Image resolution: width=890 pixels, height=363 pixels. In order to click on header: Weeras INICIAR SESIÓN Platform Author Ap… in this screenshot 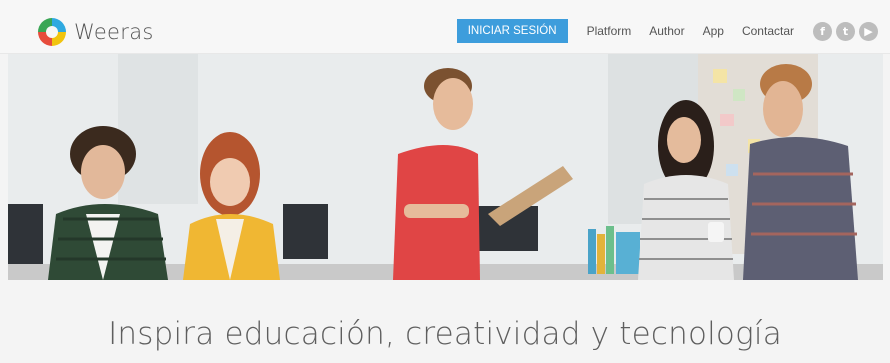, I will do `click(445, 27)`.